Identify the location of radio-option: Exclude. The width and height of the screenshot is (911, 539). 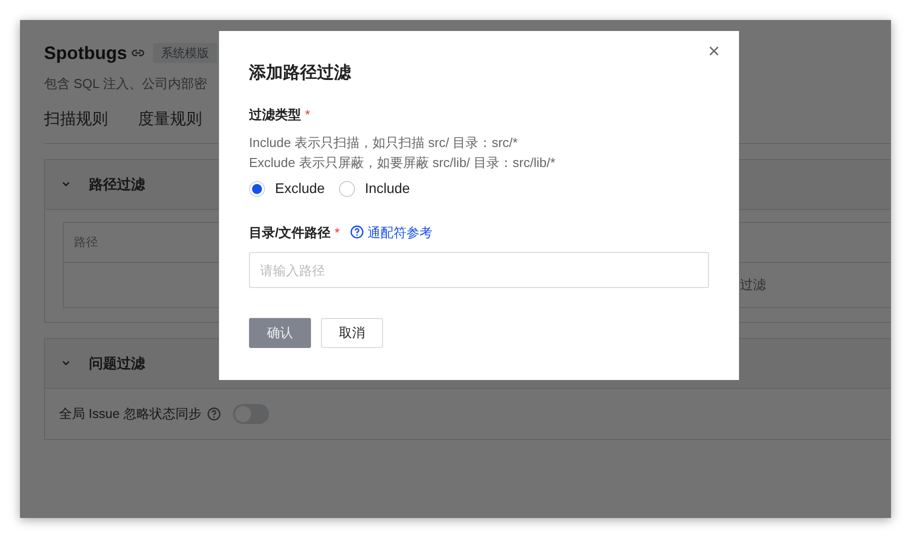
(287, 188).